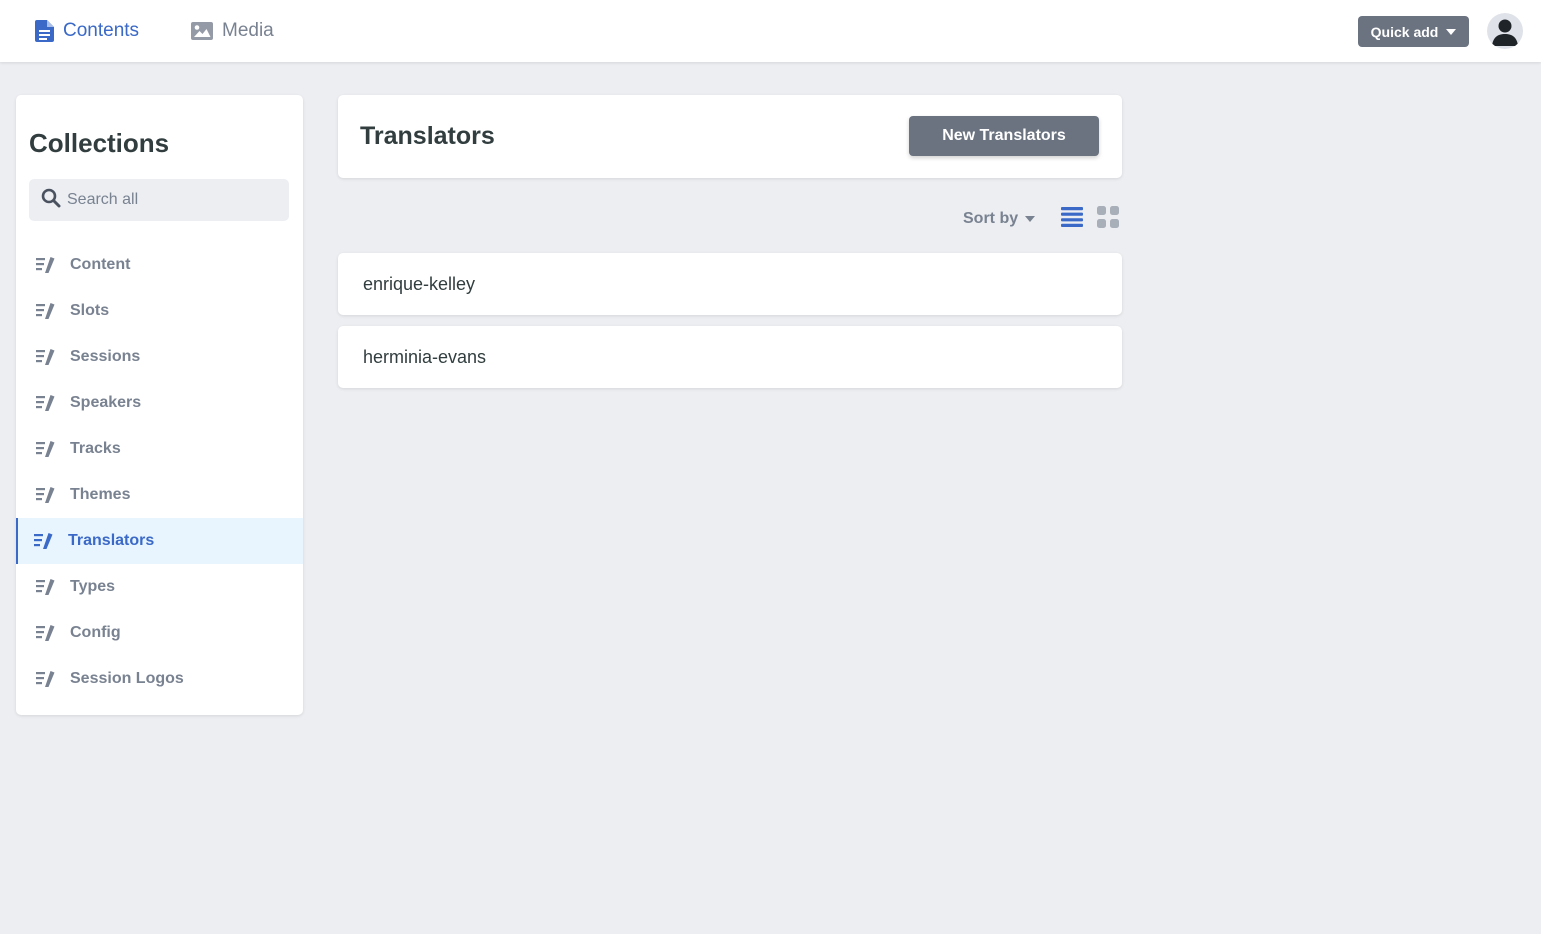  I want to click on quick-add-label: Quick add, so click(1404, 31).